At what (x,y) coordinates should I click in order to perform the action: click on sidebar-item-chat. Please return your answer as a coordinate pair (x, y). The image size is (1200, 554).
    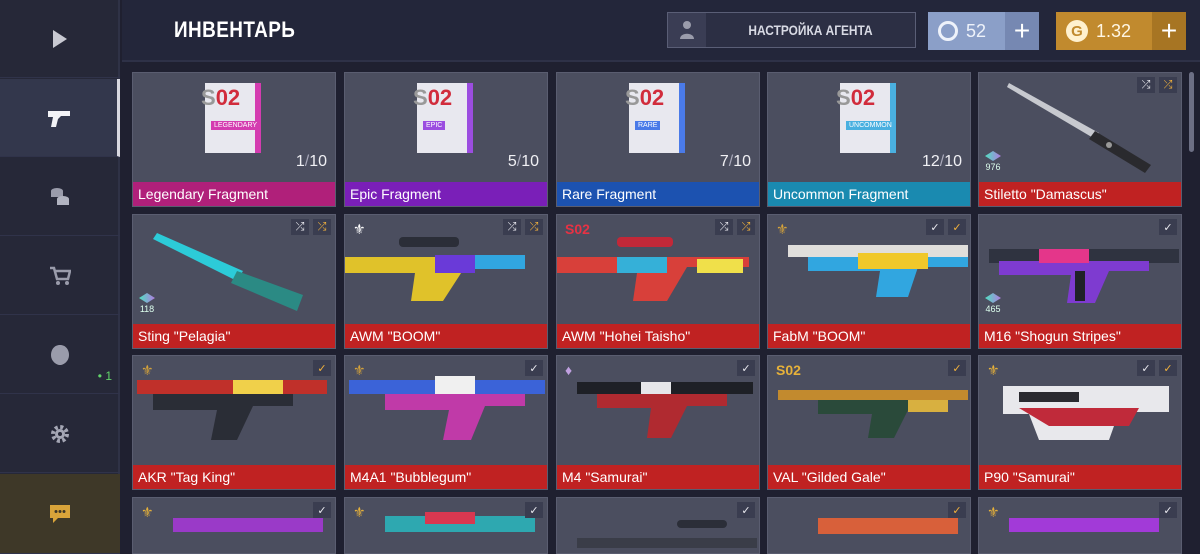
    Looking at the image, I should click on (60, 514).